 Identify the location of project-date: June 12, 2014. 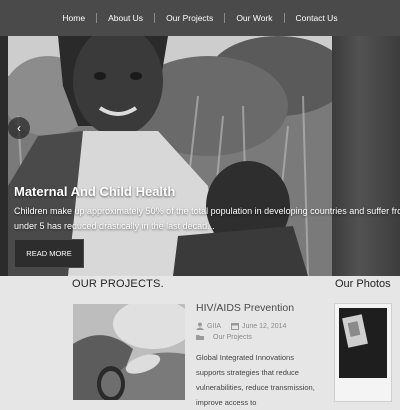
(264, 326).